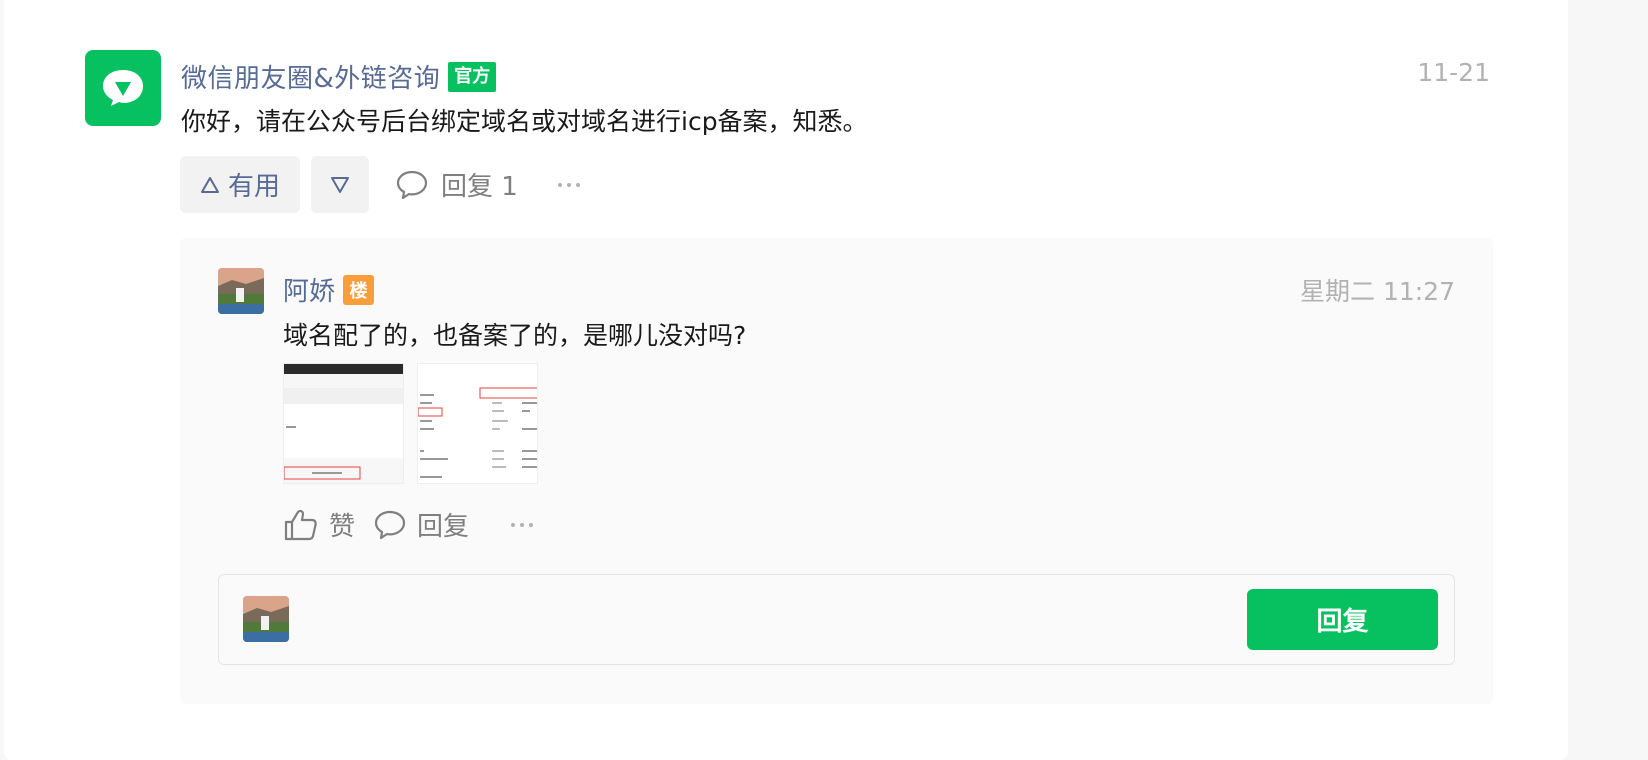  I want to click on reply-label: 回复, so click(443, 527).